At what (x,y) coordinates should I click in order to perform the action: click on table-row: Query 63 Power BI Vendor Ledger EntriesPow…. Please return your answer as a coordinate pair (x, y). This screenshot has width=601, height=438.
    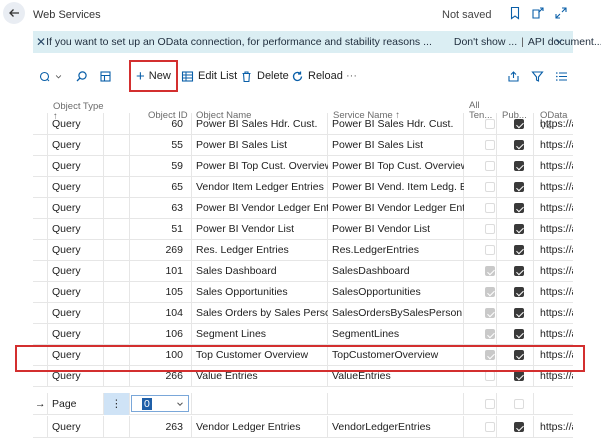
    Looking at the image, I should click on (303, 208).